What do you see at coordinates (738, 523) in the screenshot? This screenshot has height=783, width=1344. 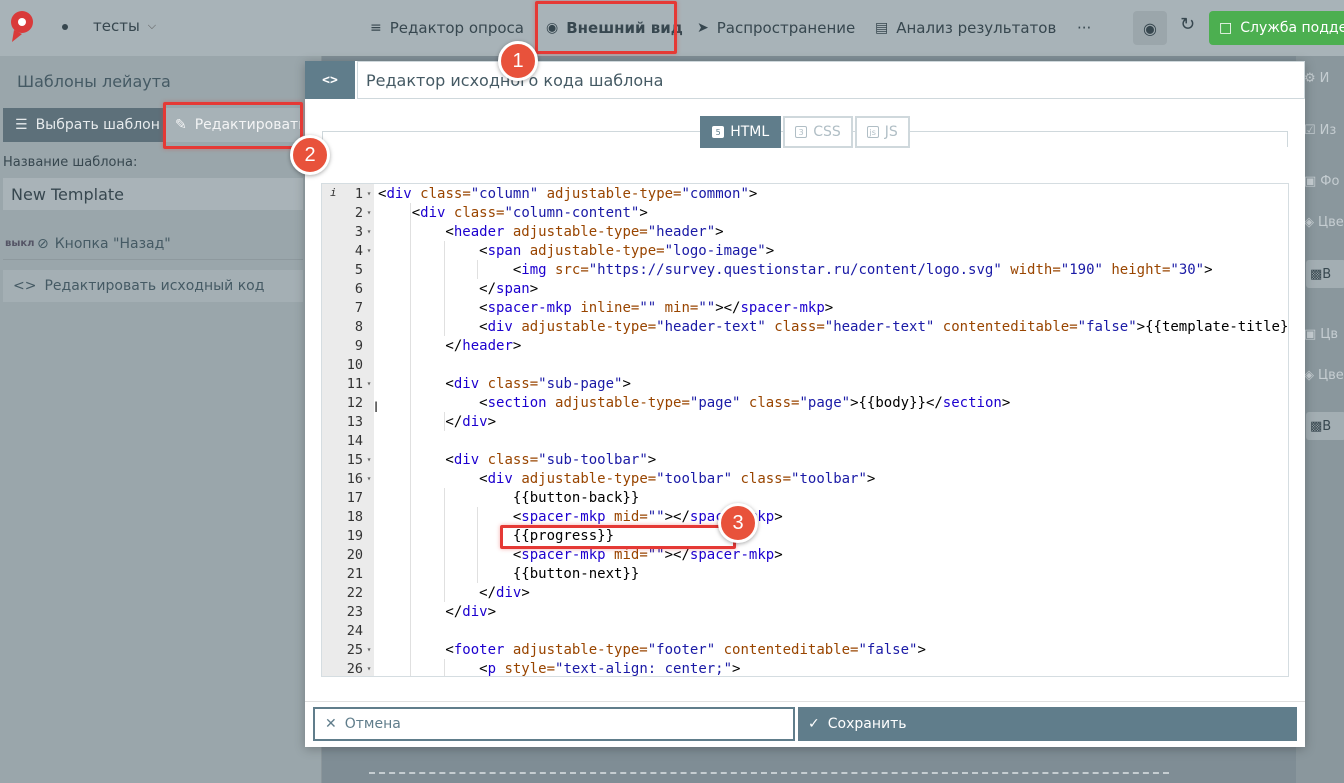 I see `annotation-step-badge: 3` at bounding box center [738, 523].